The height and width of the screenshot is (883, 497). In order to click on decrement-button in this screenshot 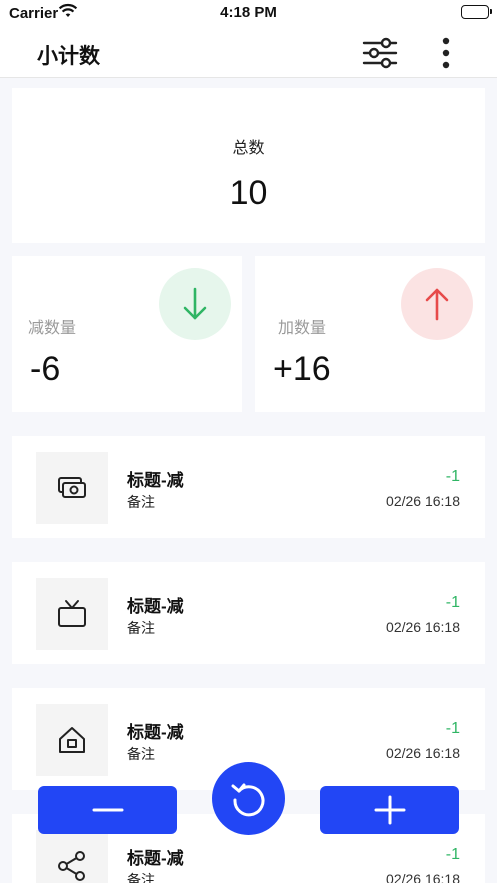, I will do `click(107, 810)`.